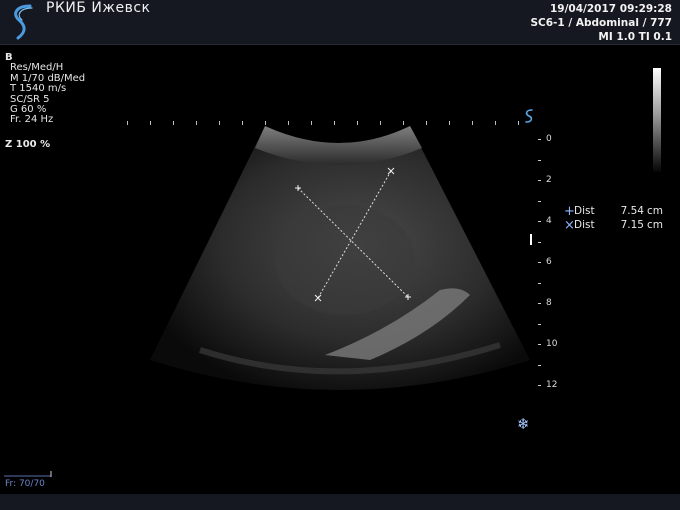  Describe the element at coordinates (340, 502) in the screenshot. I see `footer-bar` at that location.